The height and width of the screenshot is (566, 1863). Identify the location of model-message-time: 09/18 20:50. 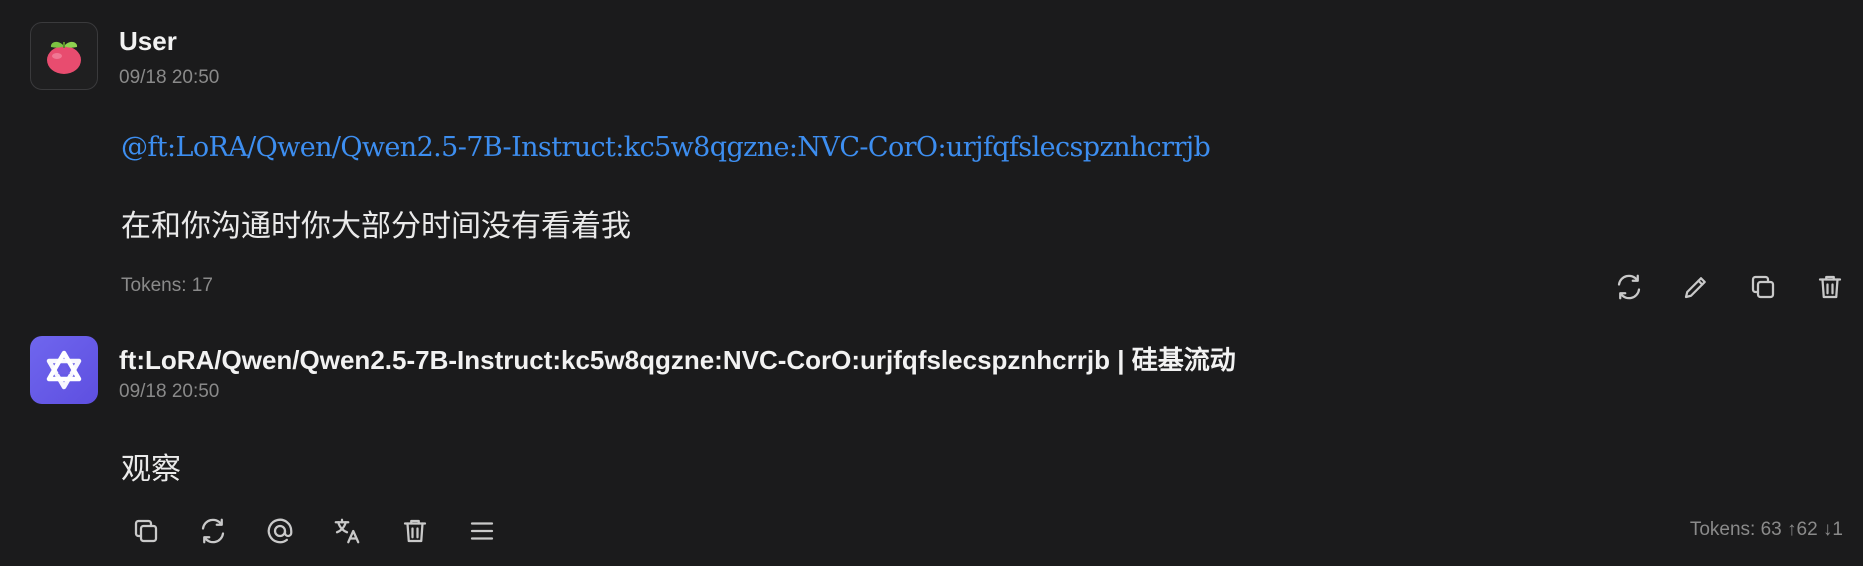
(169, 391).